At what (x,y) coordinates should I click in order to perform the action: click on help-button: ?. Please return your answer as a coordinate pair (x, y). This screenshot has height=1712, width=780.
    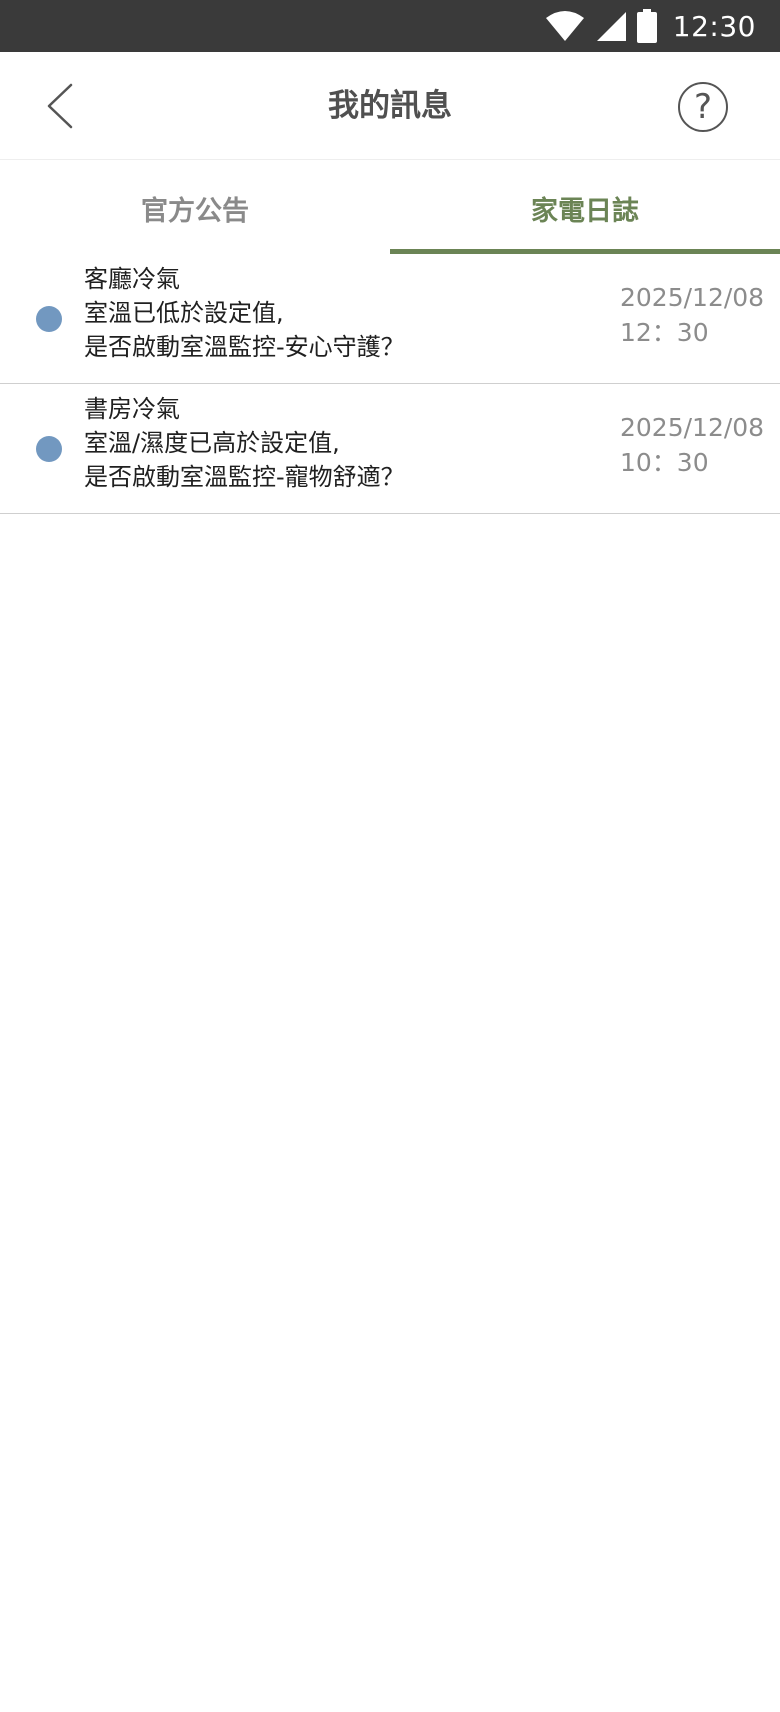
    Looking at the image, I should click on (703, 107).